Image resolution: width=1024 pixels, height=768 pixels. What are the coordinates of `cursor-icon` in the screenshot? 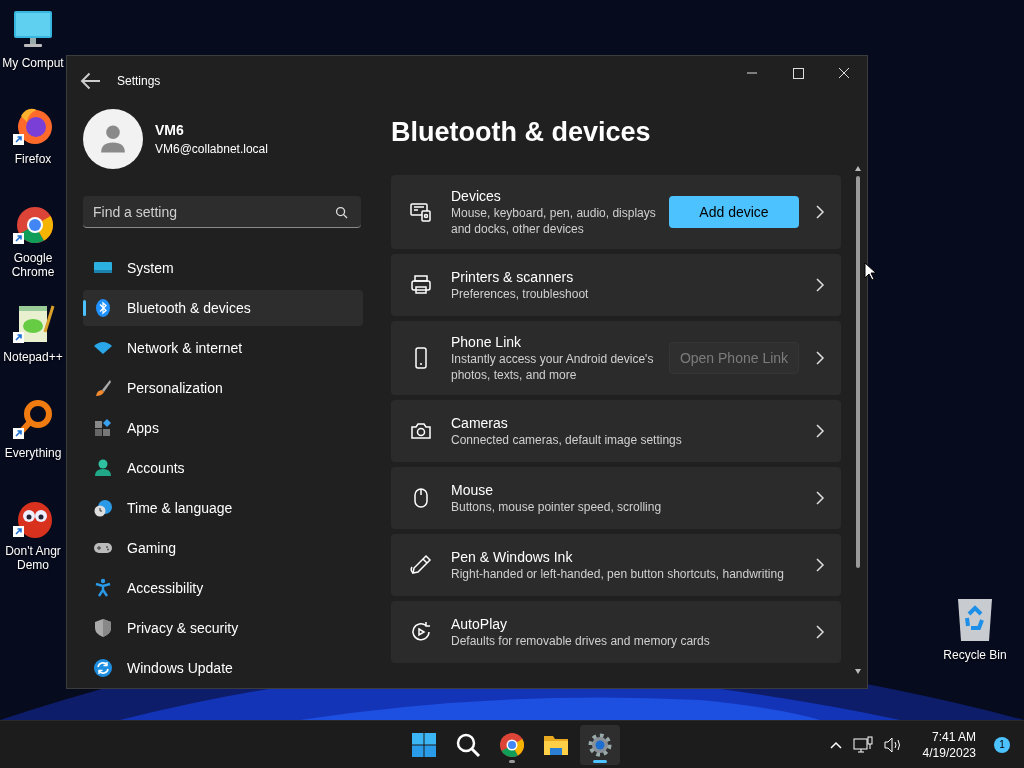 It's located at (870, 271).